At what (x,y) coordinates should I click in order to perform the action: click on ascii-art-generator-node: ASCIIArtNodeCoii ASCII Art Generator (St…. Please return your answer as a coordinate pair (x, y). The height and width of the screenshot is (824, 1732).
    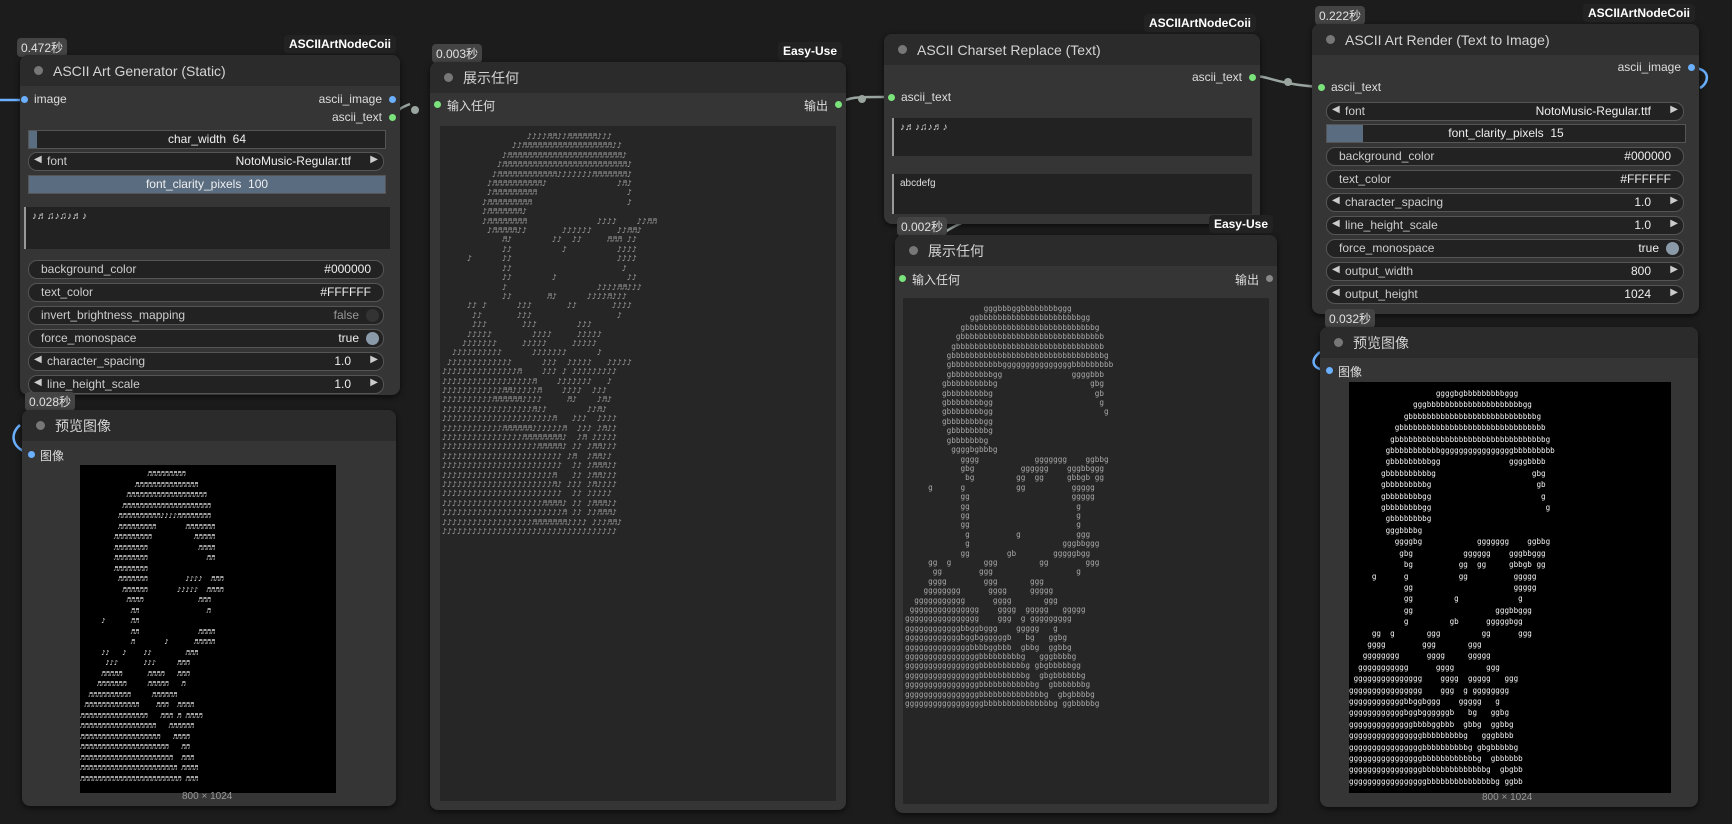
    Looking at the image, I should click on (210, 215).